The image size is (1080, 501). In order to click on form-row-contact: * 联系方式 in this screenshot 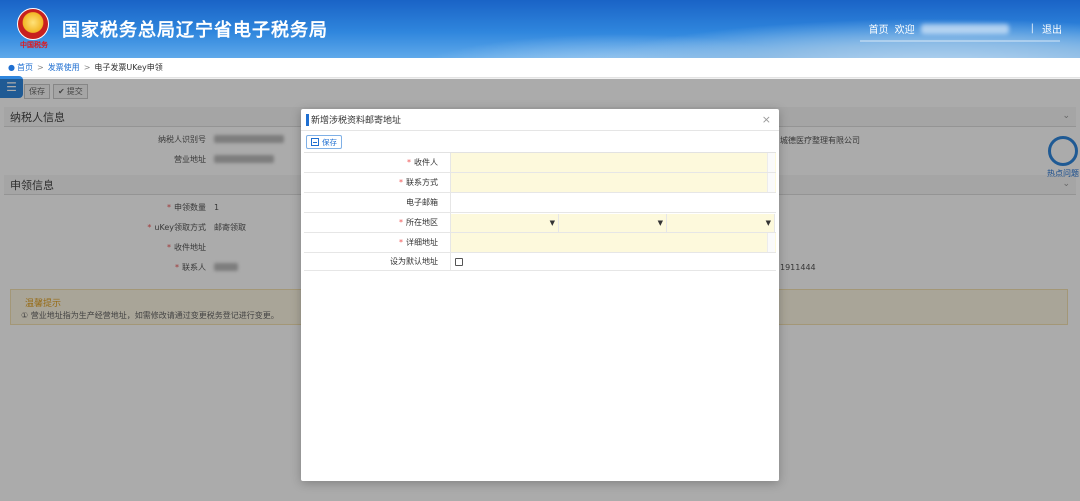, I will do `click(540, 183)`.